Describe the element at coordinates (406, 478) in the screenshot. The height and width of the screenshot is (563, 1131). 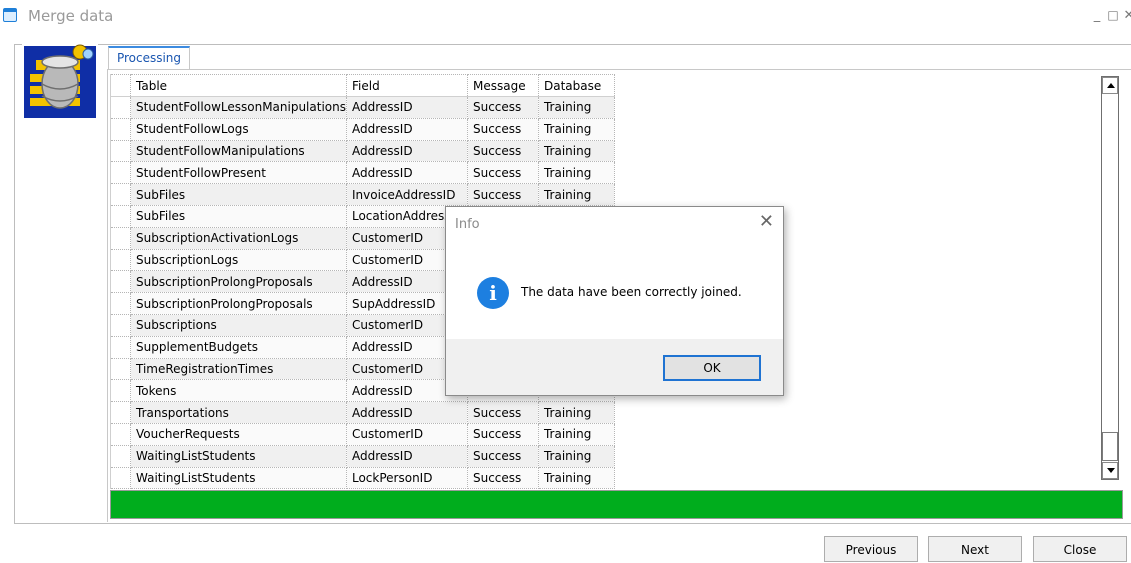
I see `cell-field: LockPersonID` at that location.